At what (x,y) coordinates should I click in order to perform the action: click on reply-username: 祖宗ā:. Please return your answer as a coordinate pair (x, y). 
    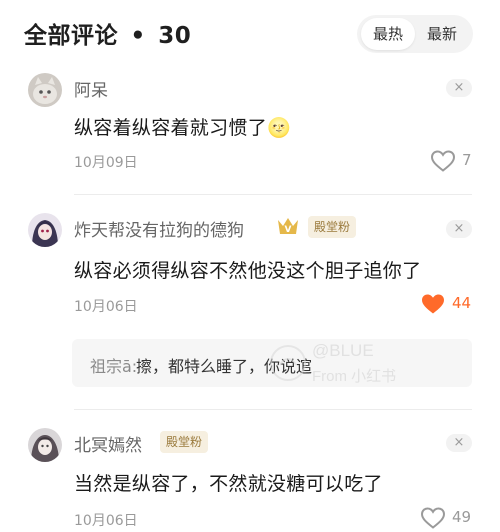
    Looking at the image, I should click on (113, 365).